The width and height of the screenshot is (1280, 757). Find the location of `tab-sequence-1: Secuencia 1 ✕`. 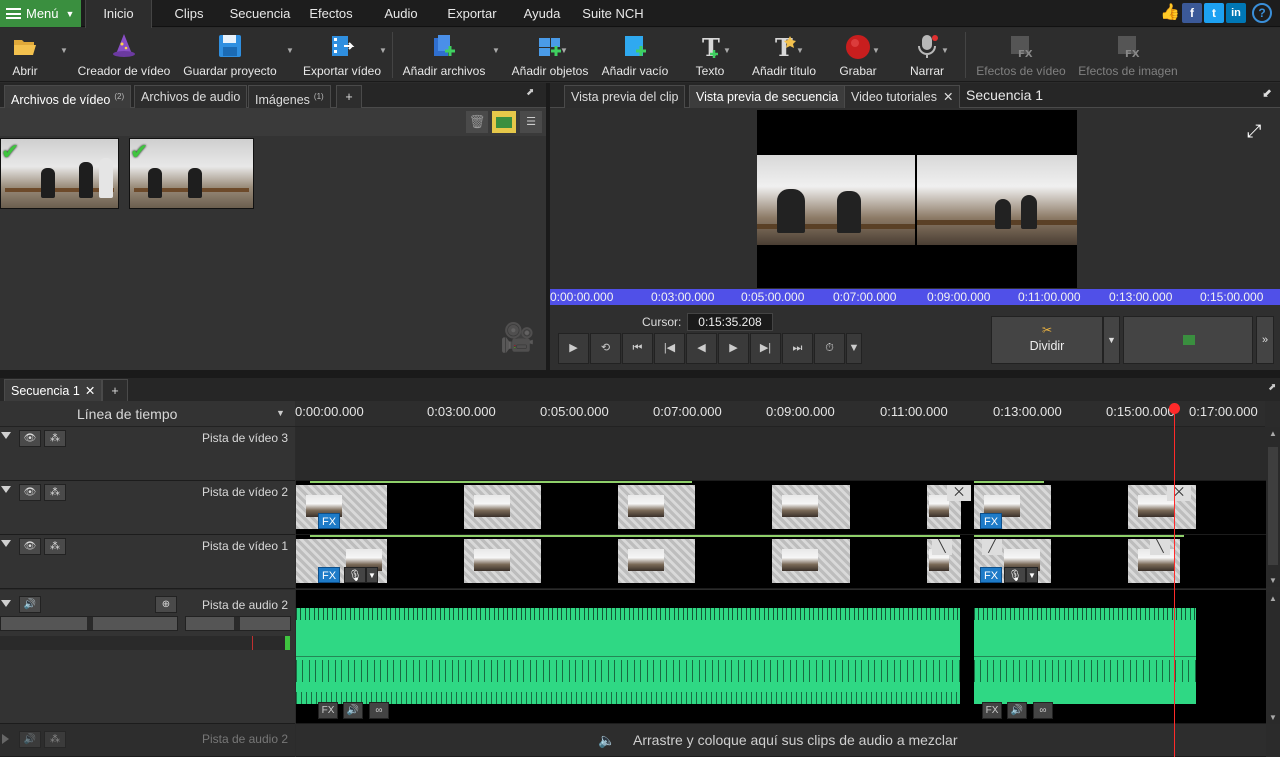

tab-sequence-1: Secuencia 1 ✕ is located at coordinates (53, 390).